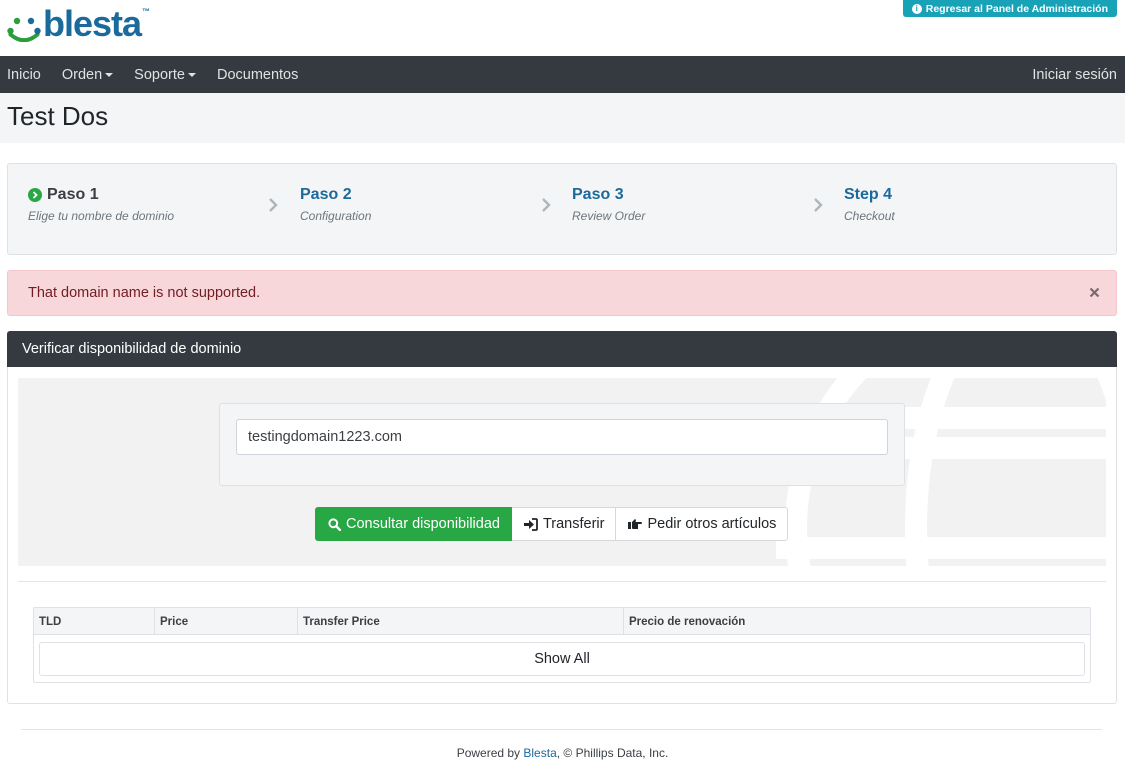 The height and width of the screenshot is (775, 1125). I want to click on login-link: Iniciar sesión, so click(1074, 74).